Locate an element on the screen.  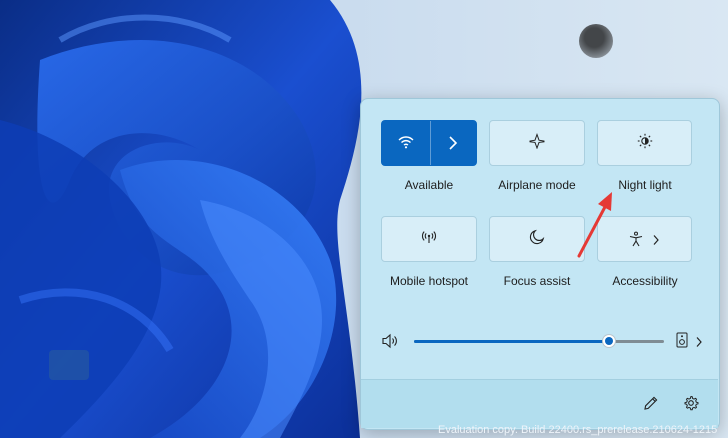
focus-assist-tile is located at coordinates (537, 239).